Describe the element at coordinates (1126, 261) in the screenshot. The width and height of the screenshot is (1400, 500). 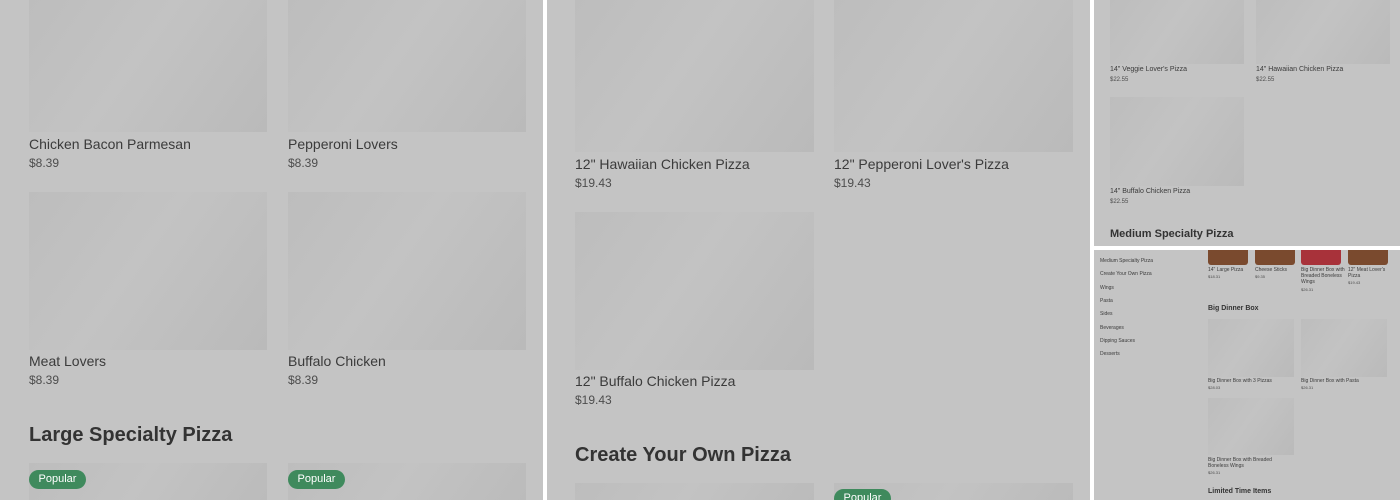
I see `sidebar-item-medium-specialty-pizza: Medium Specialty Pizza` at that location.